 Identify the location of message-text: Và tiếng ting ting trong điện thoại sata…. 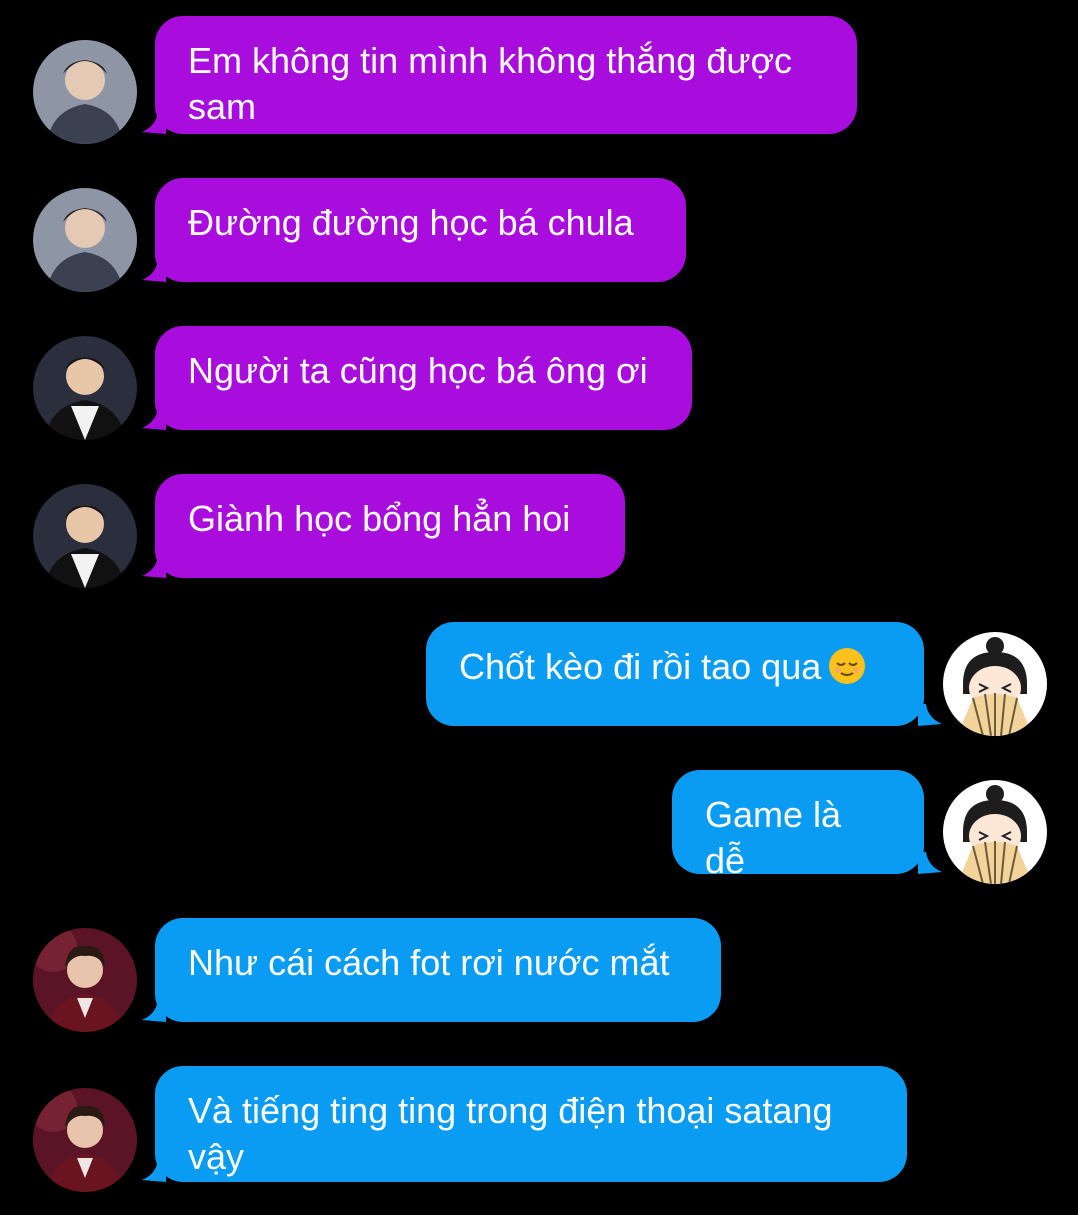
(510, 1133).